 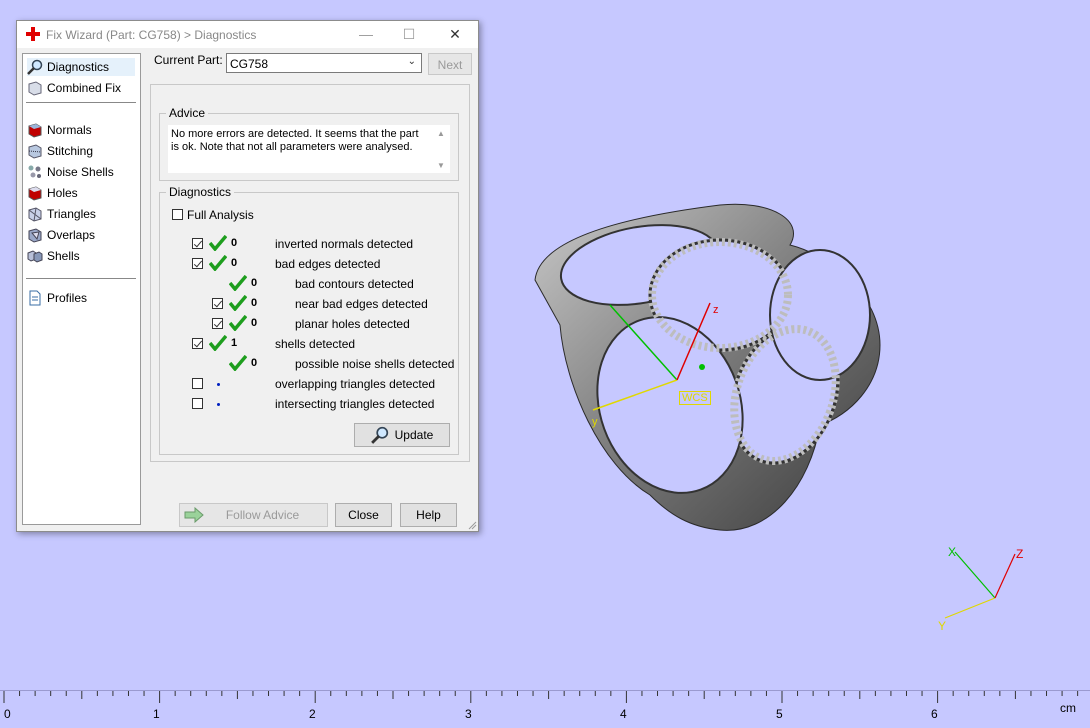 I want to click on sidebar-item-shells: Shells, so click(x=53, y=256).